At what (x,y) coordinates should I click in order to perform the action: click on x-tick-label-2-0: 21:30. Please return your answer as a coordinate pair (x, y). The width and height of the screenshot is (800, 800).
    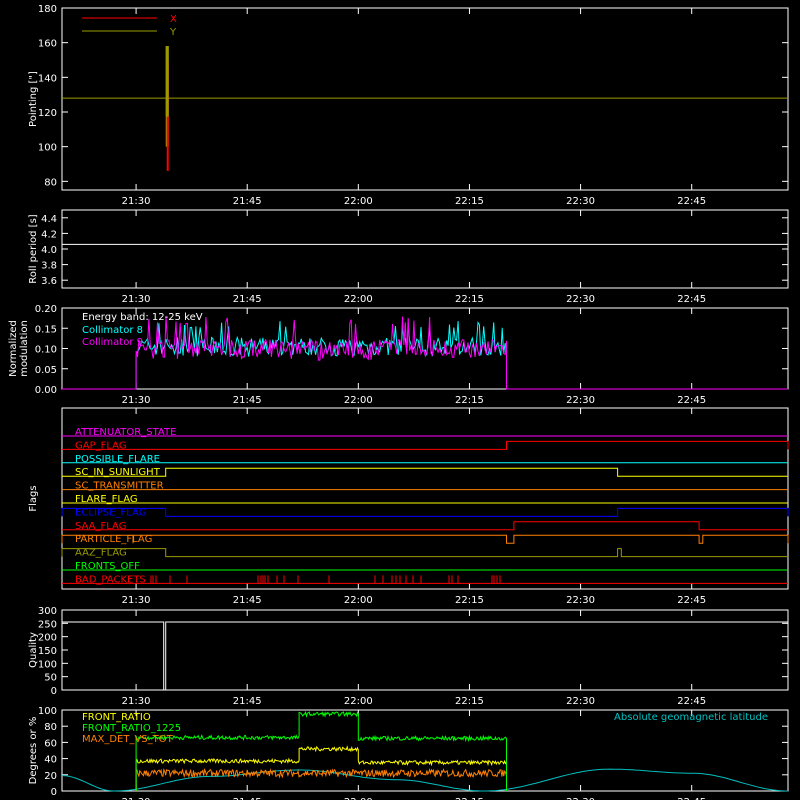
    Looking at the image, I should click on (136, 400).